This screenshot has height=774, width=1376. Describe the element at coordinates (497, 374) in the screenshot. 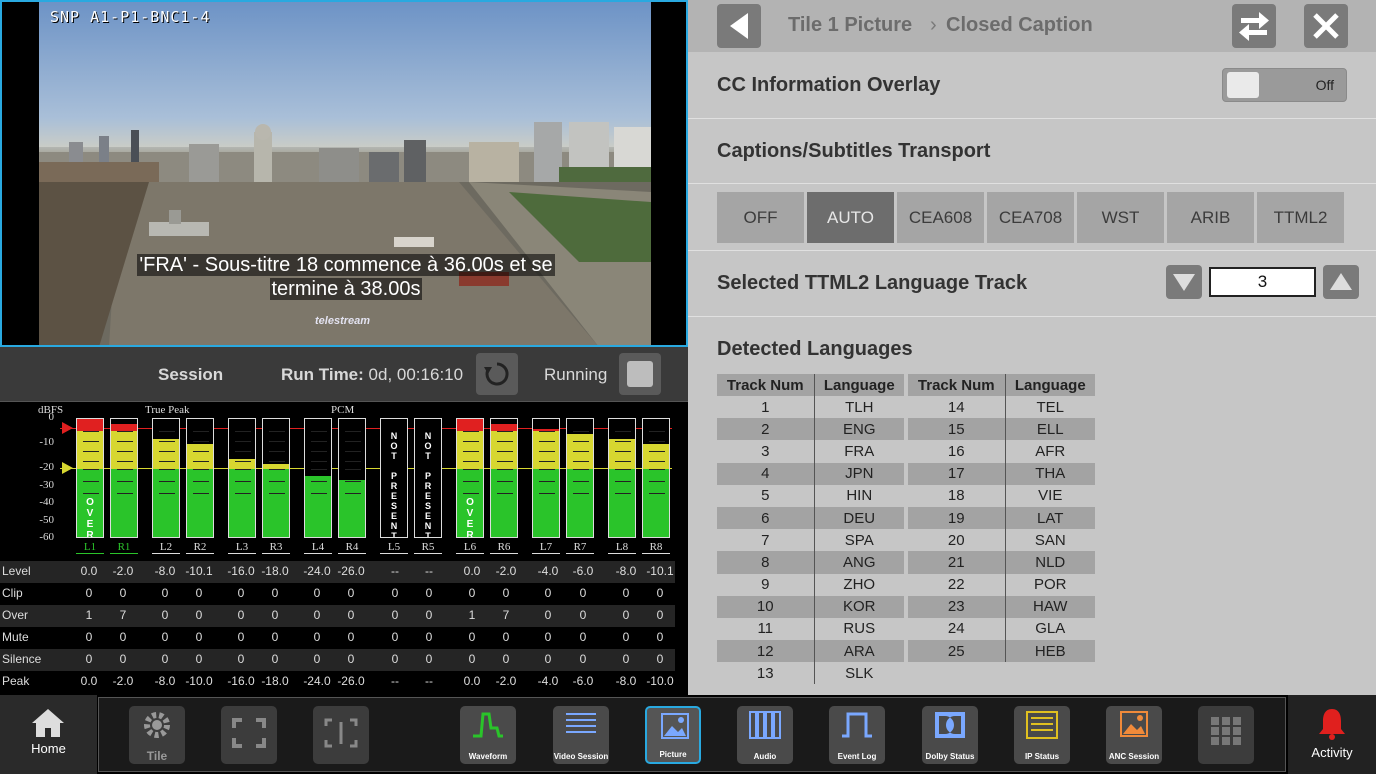

I see `reset-session-button` at that location.